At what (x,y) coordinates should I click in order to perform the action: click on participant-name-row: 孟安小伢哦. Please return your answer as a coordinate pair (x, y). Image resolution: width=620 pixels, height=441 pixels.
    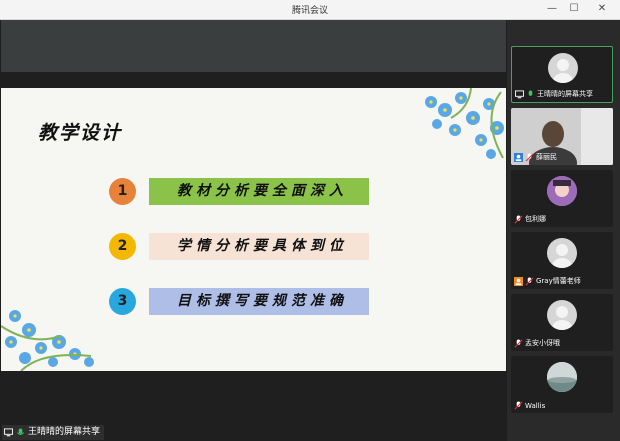
    Looking at the image, I should click on (537, 343).